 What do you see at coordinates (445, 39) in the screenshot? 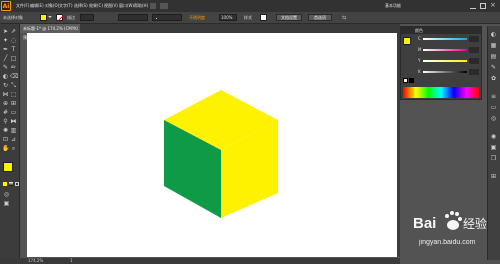
I see `channel-c-slider` at bounding box center [445, 39].